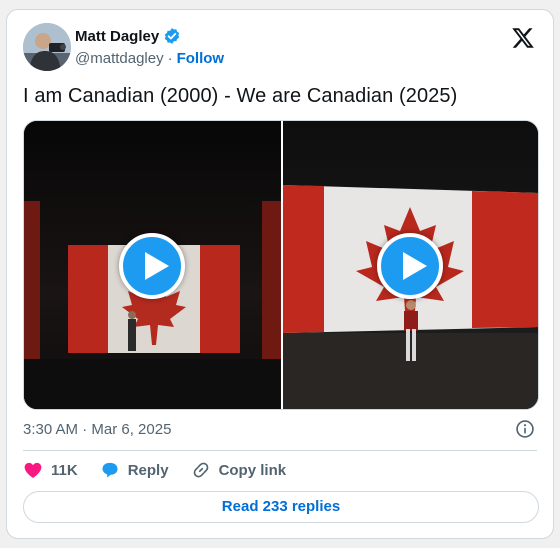 The image size is (560, 548). I want to click on action-bar: 11K Reply Copy link, so click(165, 470).